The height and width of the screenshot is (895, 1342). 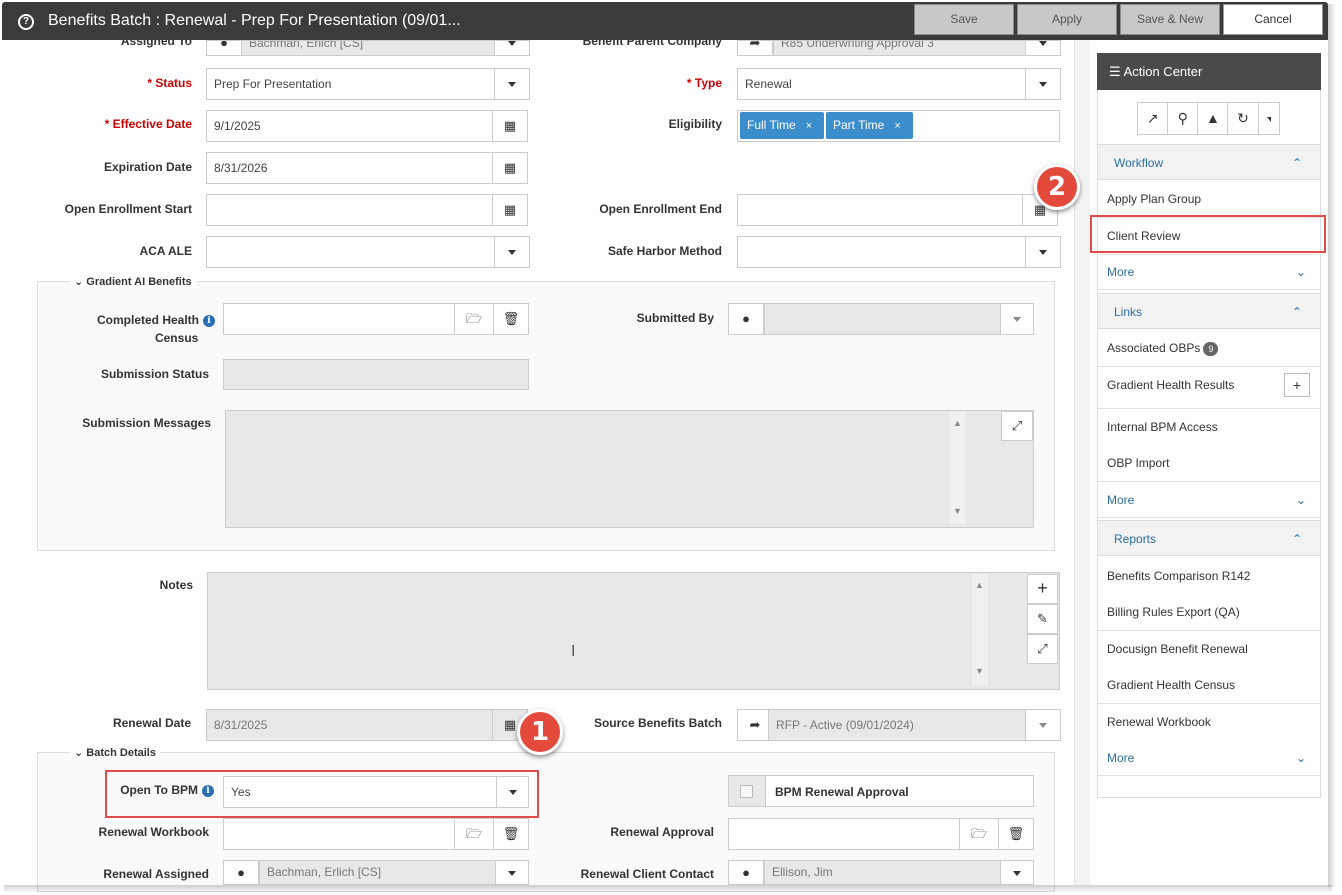 I want to click on type-dropdown, so click(x=1043, y=84).